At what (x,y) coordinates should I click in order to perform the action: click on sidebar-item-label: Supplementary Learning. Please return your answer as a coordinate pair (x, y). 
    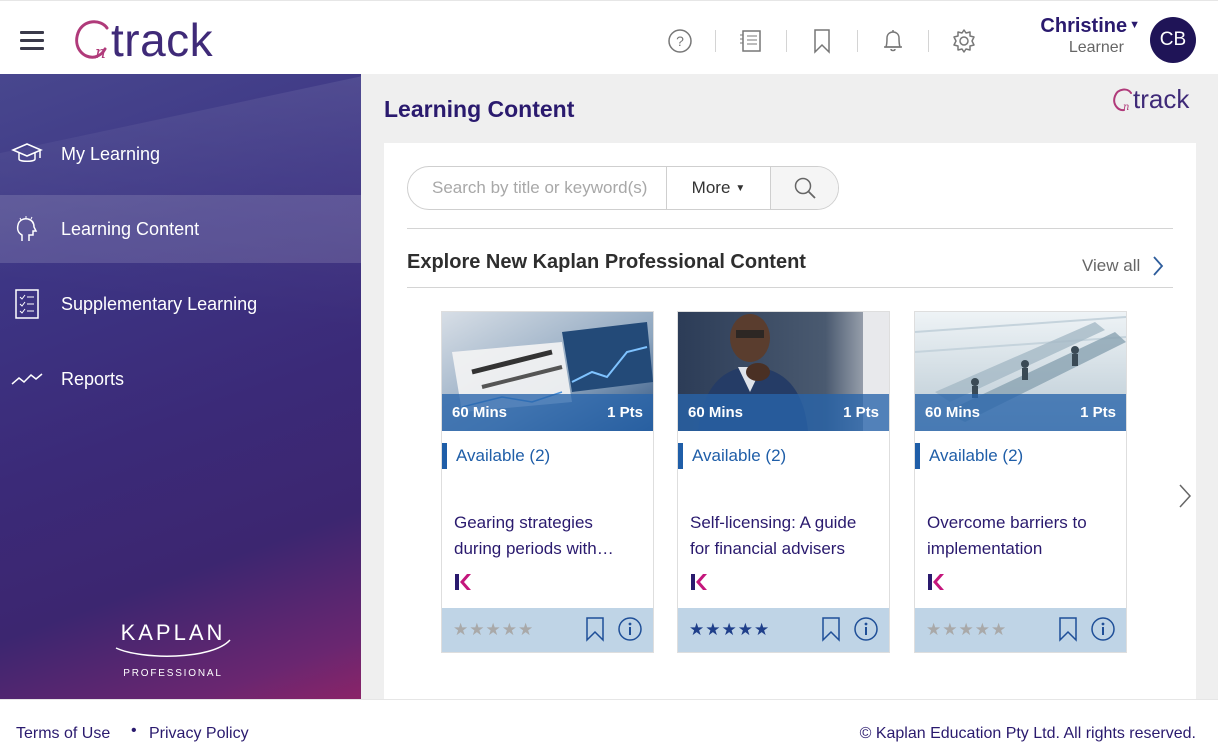
    Looking at the image, I should click on (159, 303).